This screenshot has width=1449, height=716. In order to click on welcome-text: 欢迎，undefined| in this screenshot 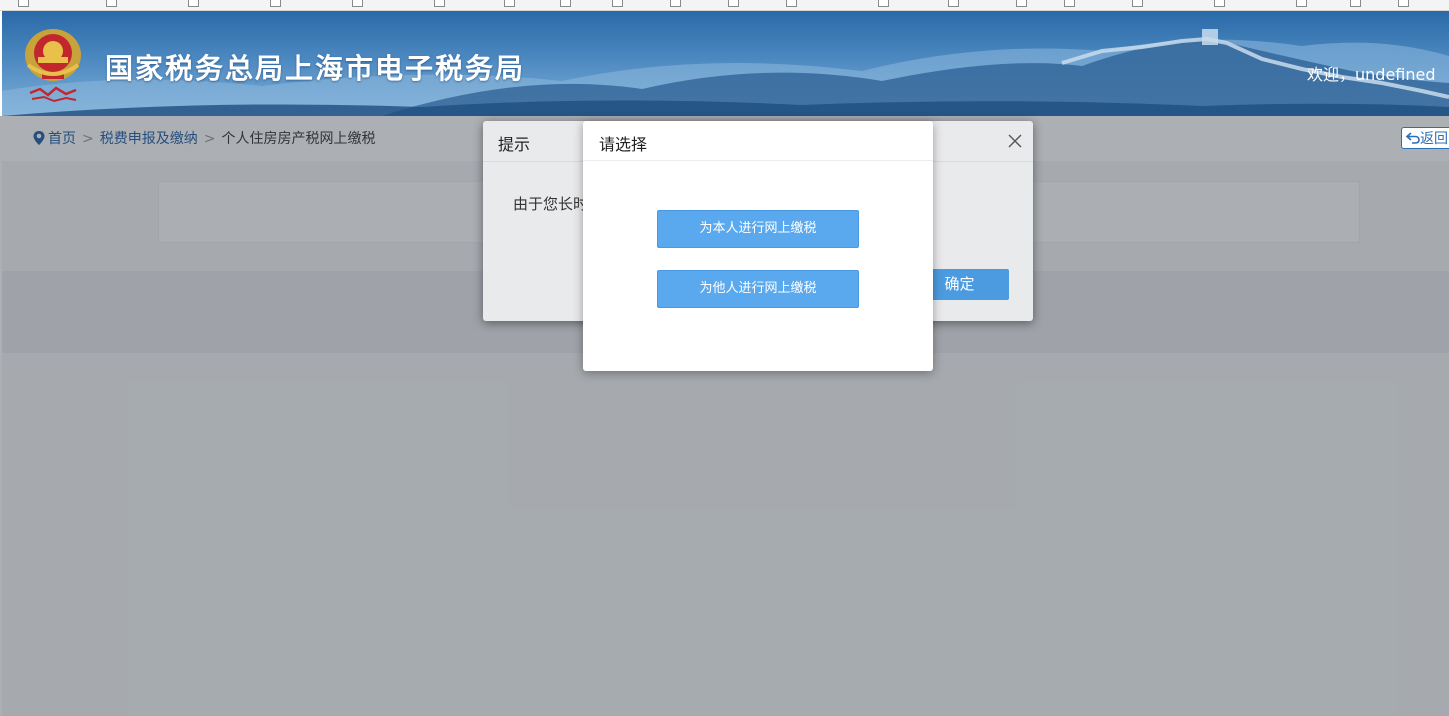, I will do `click(1378, 73)`.